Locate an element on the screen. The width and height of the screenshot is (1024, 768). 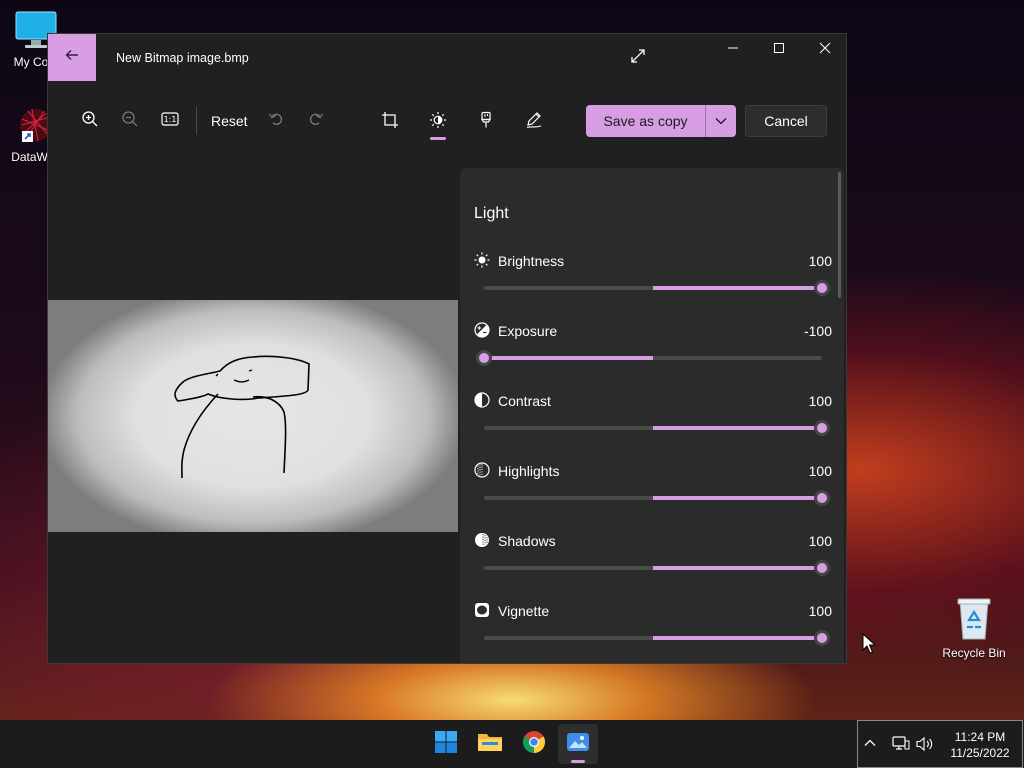
zoom-out-icon is located at coordinates (130, 121).